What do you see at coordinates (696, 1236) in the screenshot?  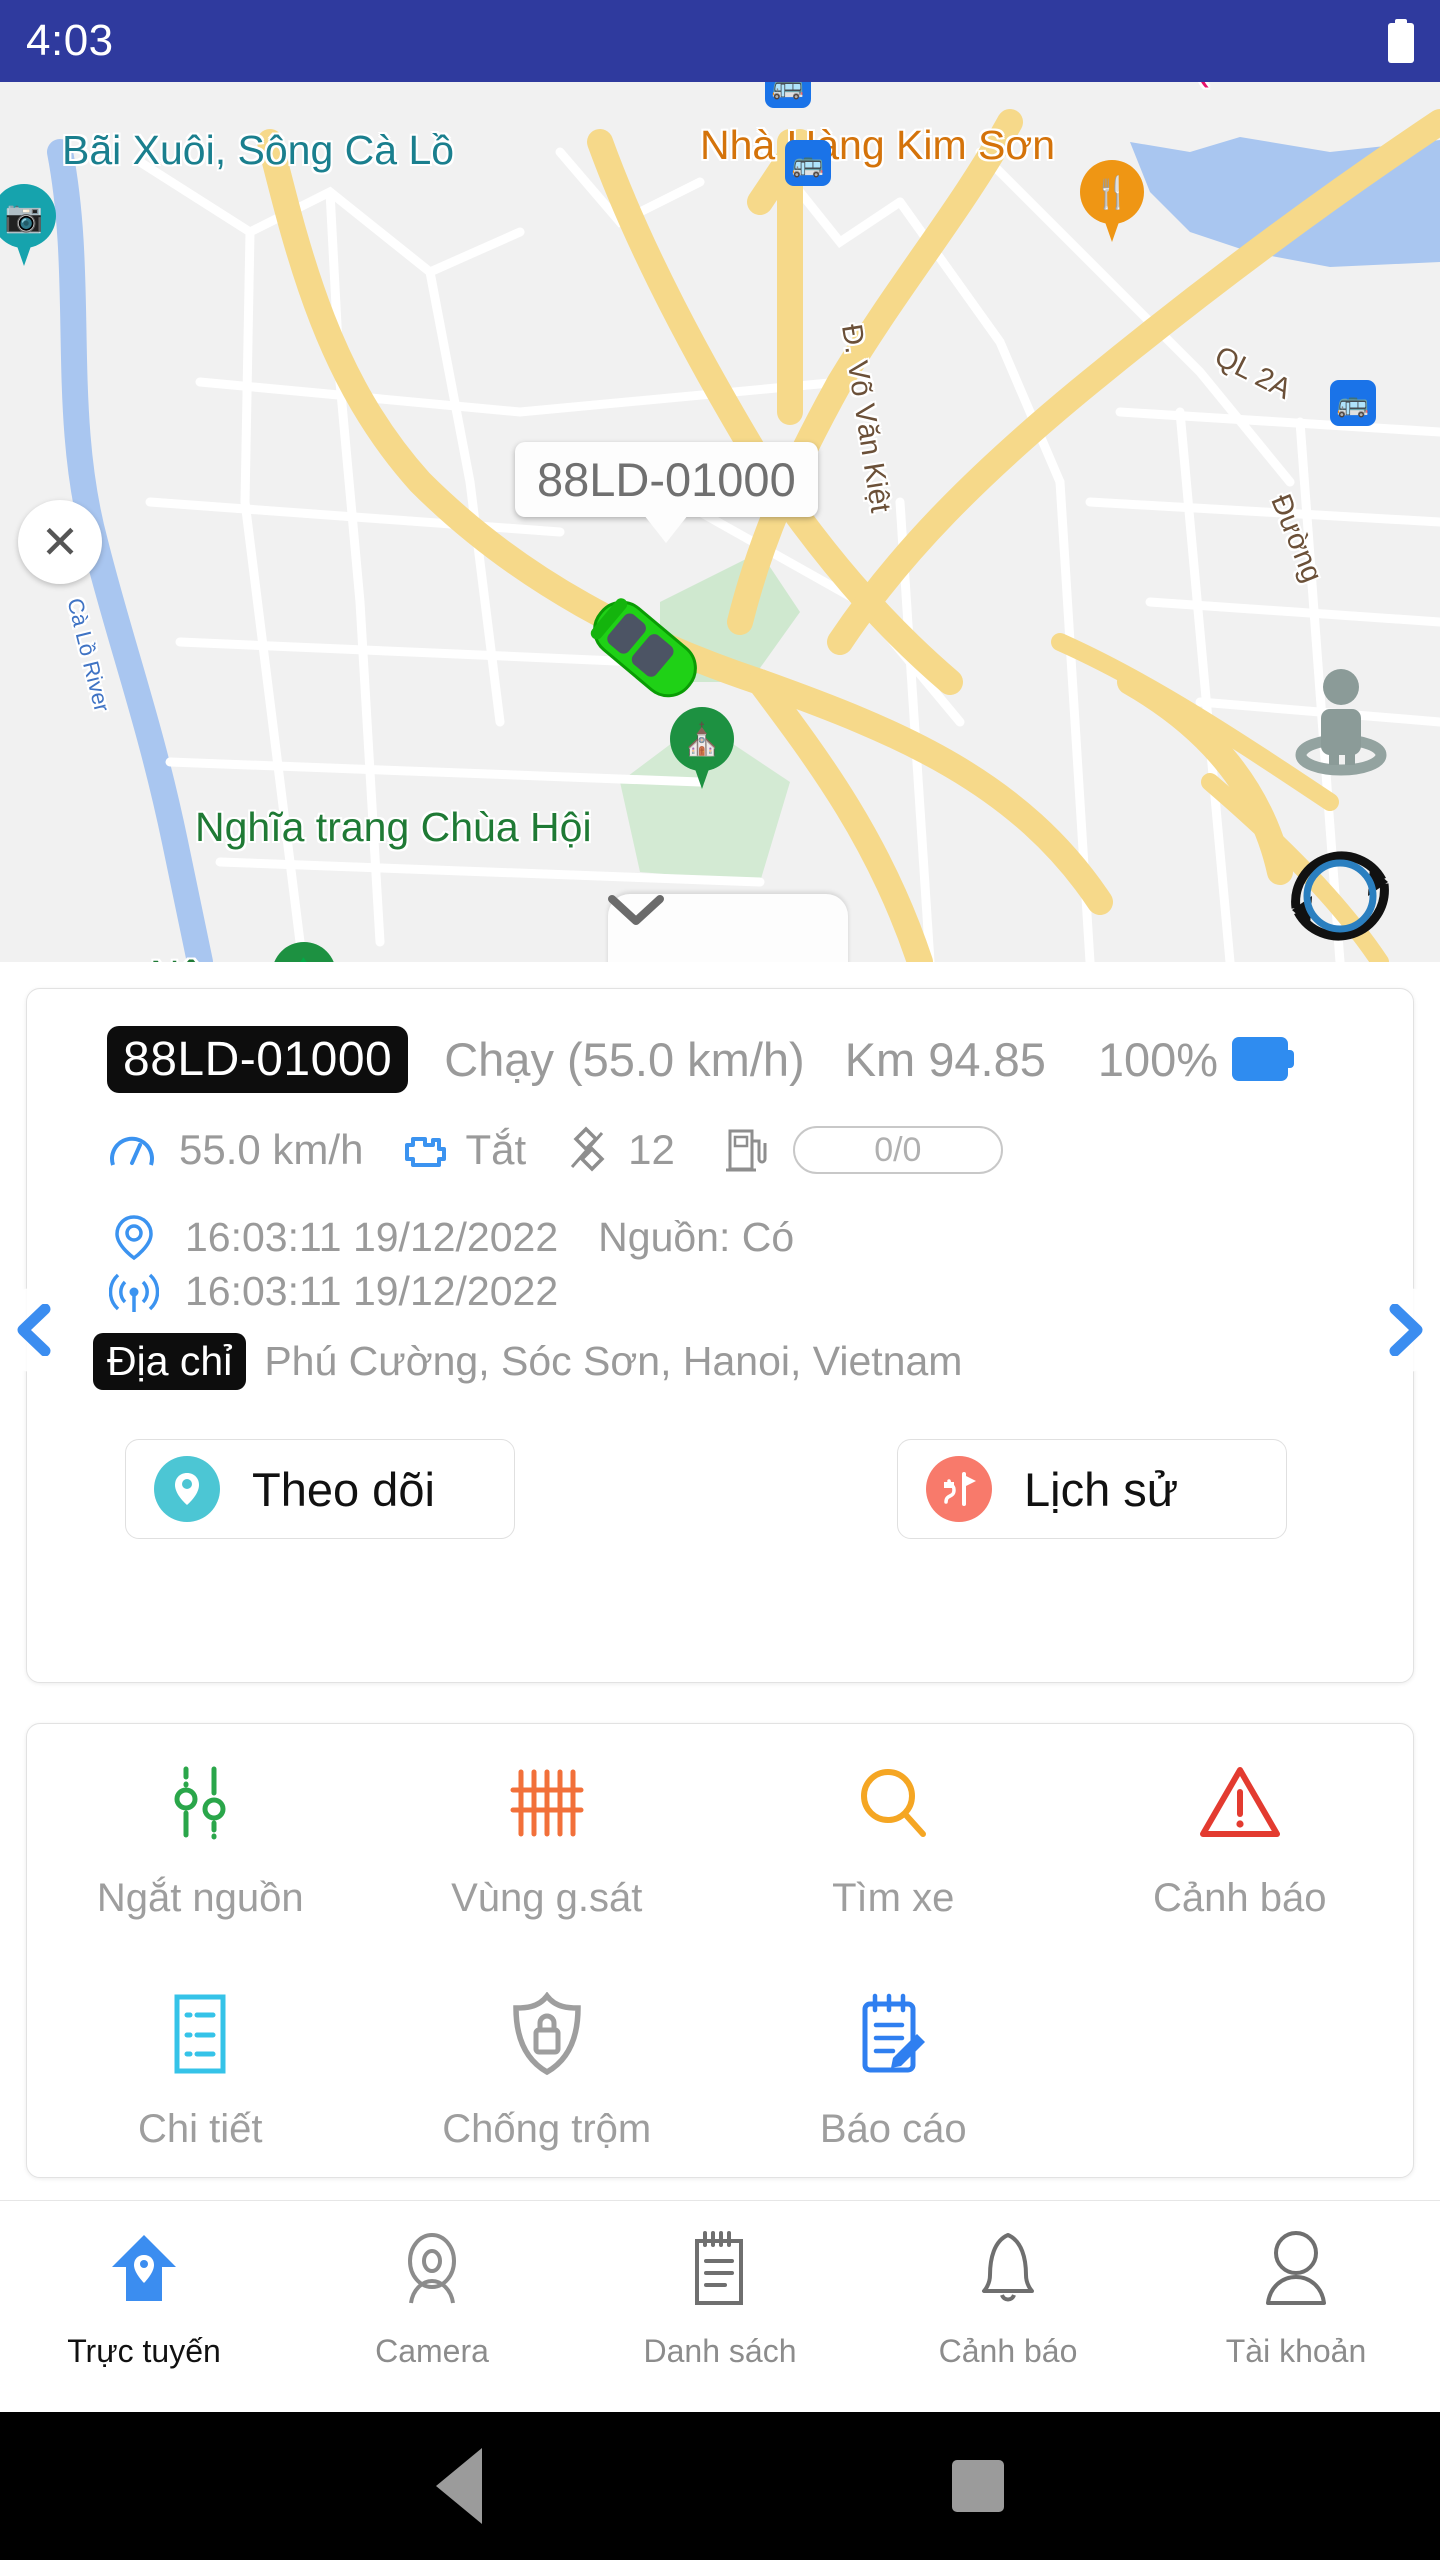 I see `power-source: Nguồn: Có` at bounding box center [696, 1236].